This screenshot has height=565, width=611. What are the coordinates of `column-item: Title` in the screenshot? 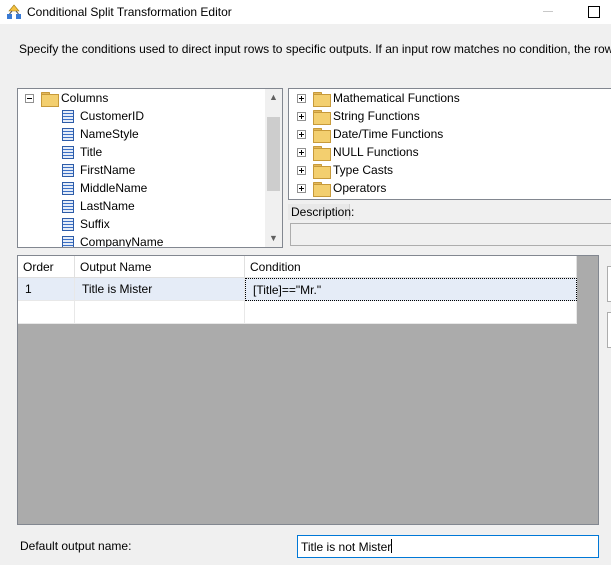 It's located at (142, 152).